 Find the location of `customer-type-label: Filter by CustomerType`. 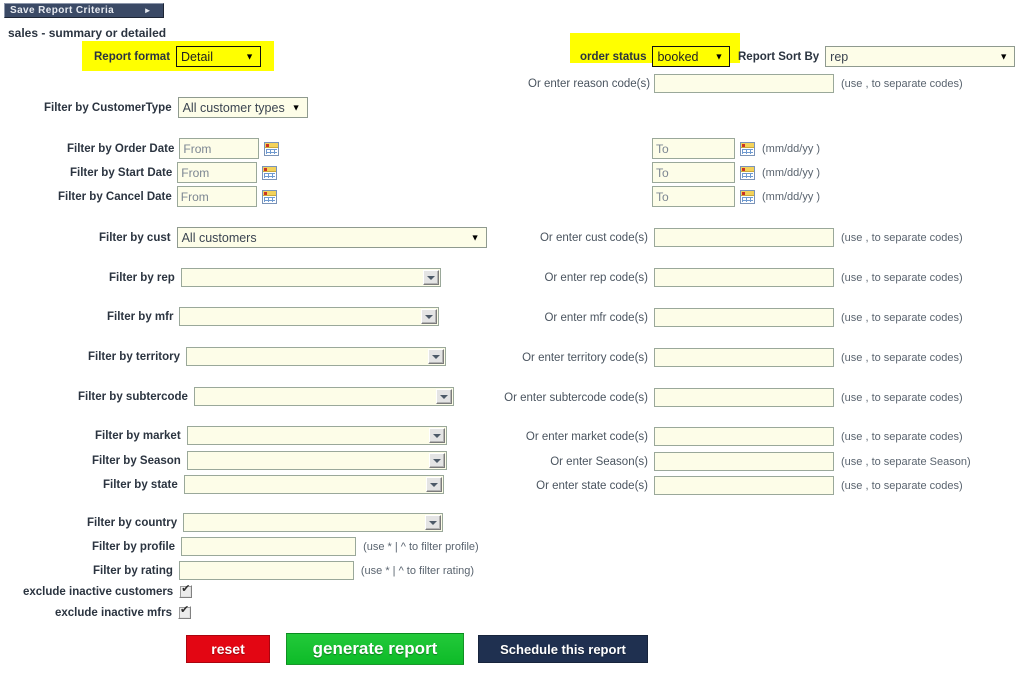

customer-type-label: Filter by CustomerType is located at coordinates (108, 107).